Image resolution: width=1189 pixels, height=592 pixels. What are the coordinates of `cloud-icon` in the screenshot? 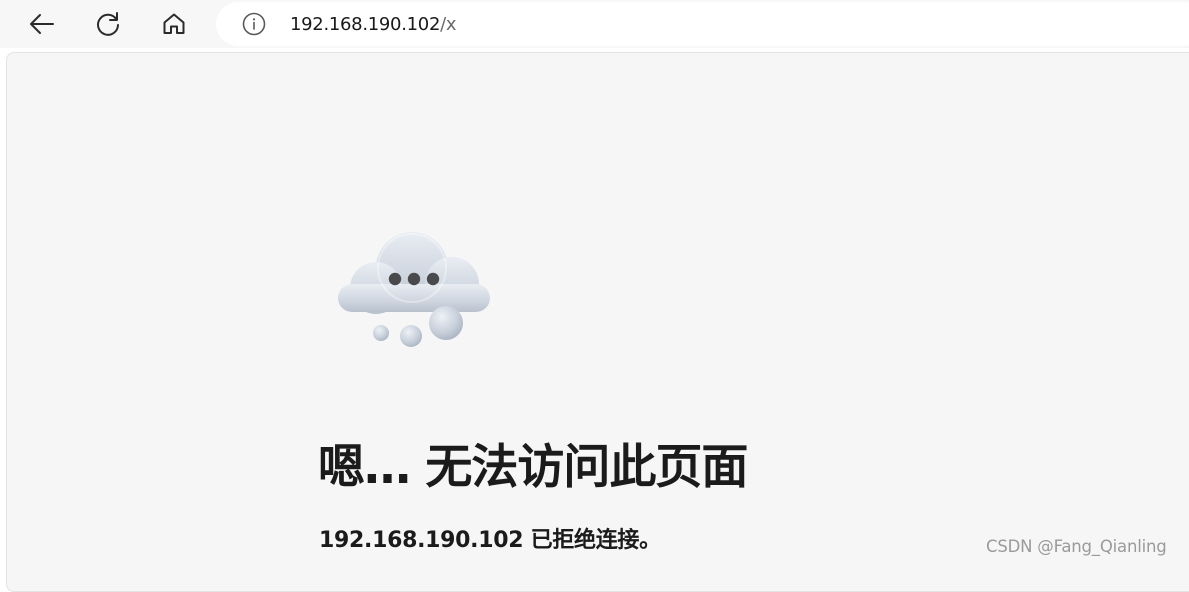 It's located at (414, 289).